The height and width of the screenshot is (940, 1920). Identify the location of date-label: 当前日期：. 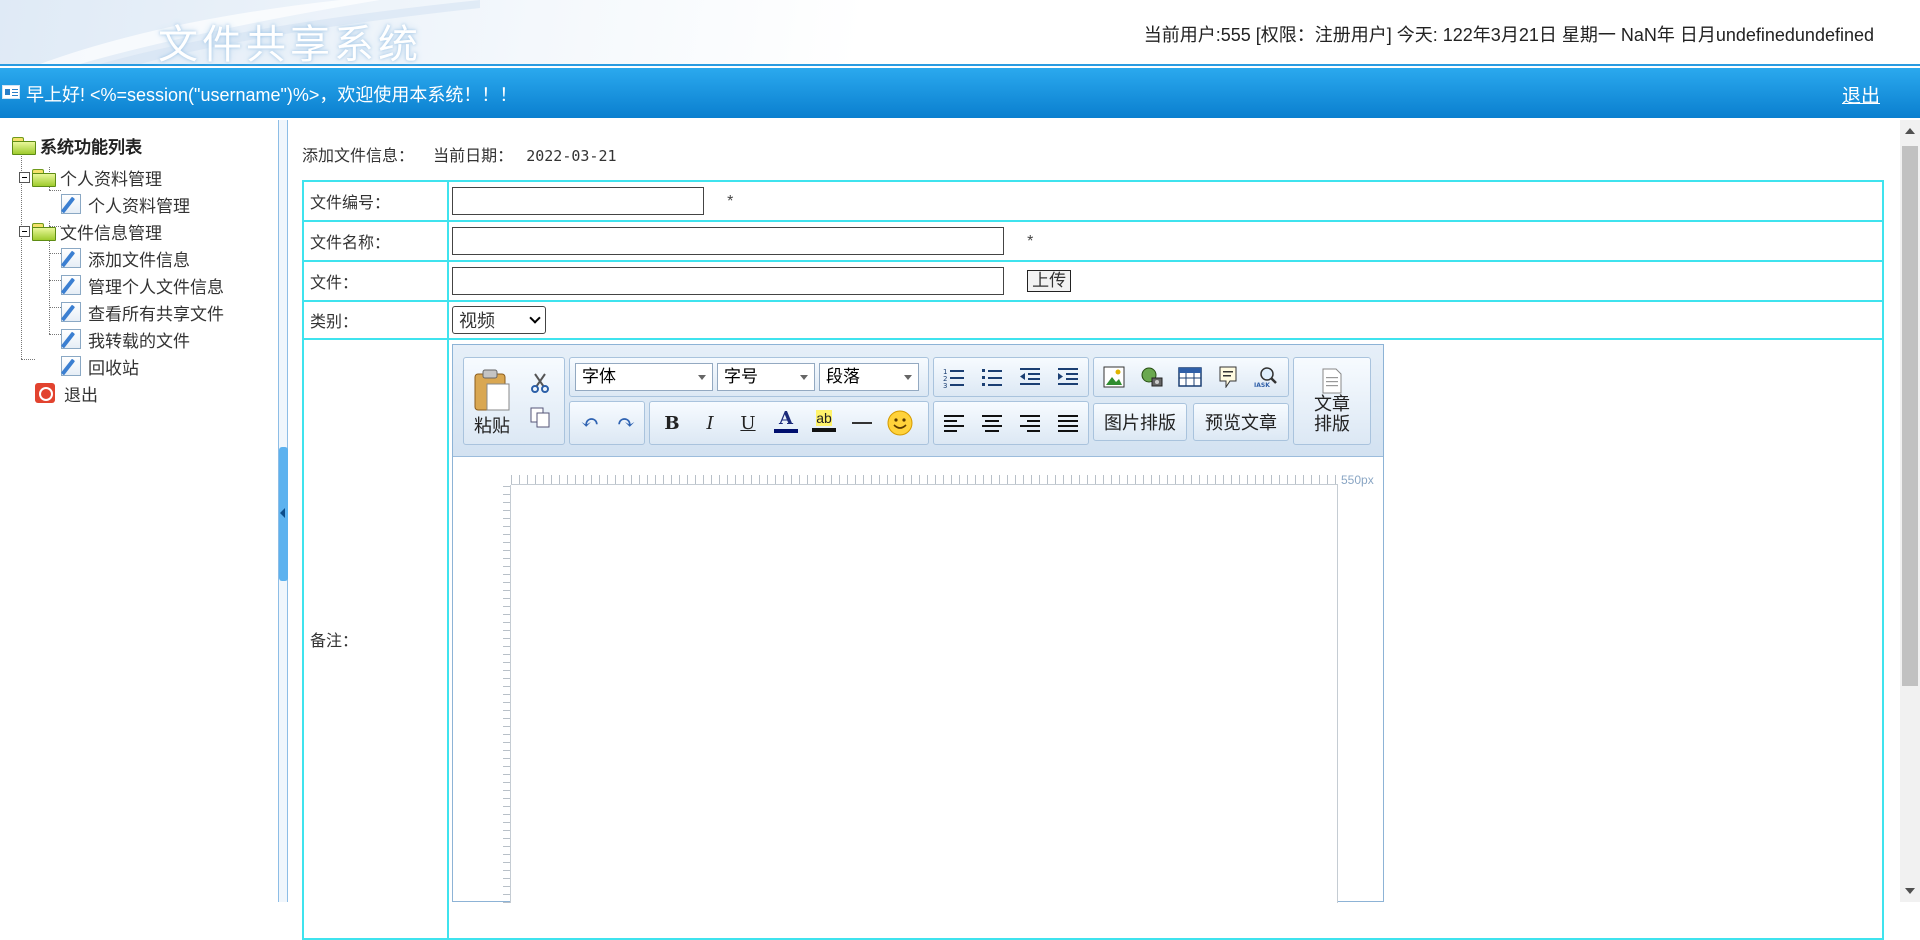
(473, 155).